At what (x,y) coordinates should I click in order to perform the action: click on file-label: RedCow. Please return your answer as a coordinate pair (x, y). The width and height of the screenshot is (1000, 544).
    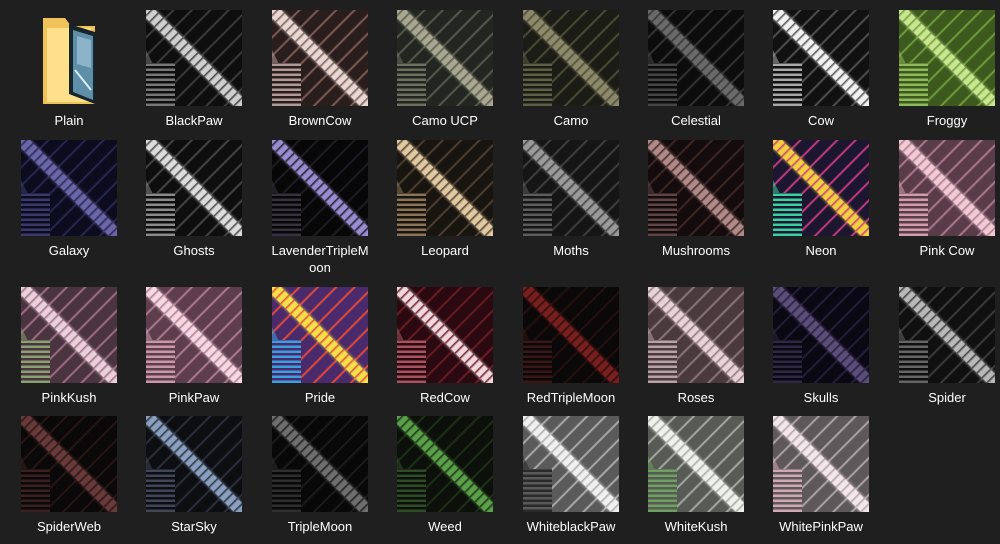
    Looking at the image, I should click on (445, 397).